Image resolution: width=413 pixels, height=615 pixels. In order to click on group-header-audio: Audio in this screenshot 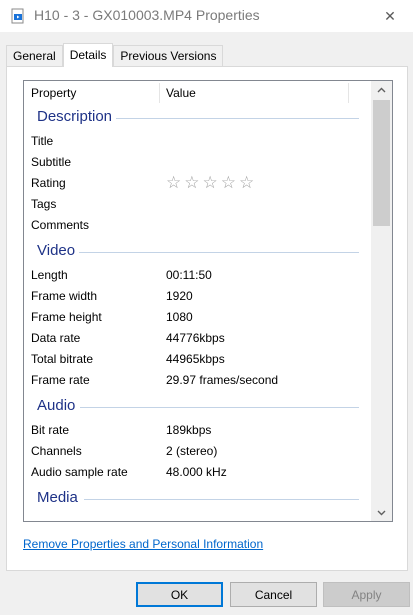, I will do `click(197, 407)`.